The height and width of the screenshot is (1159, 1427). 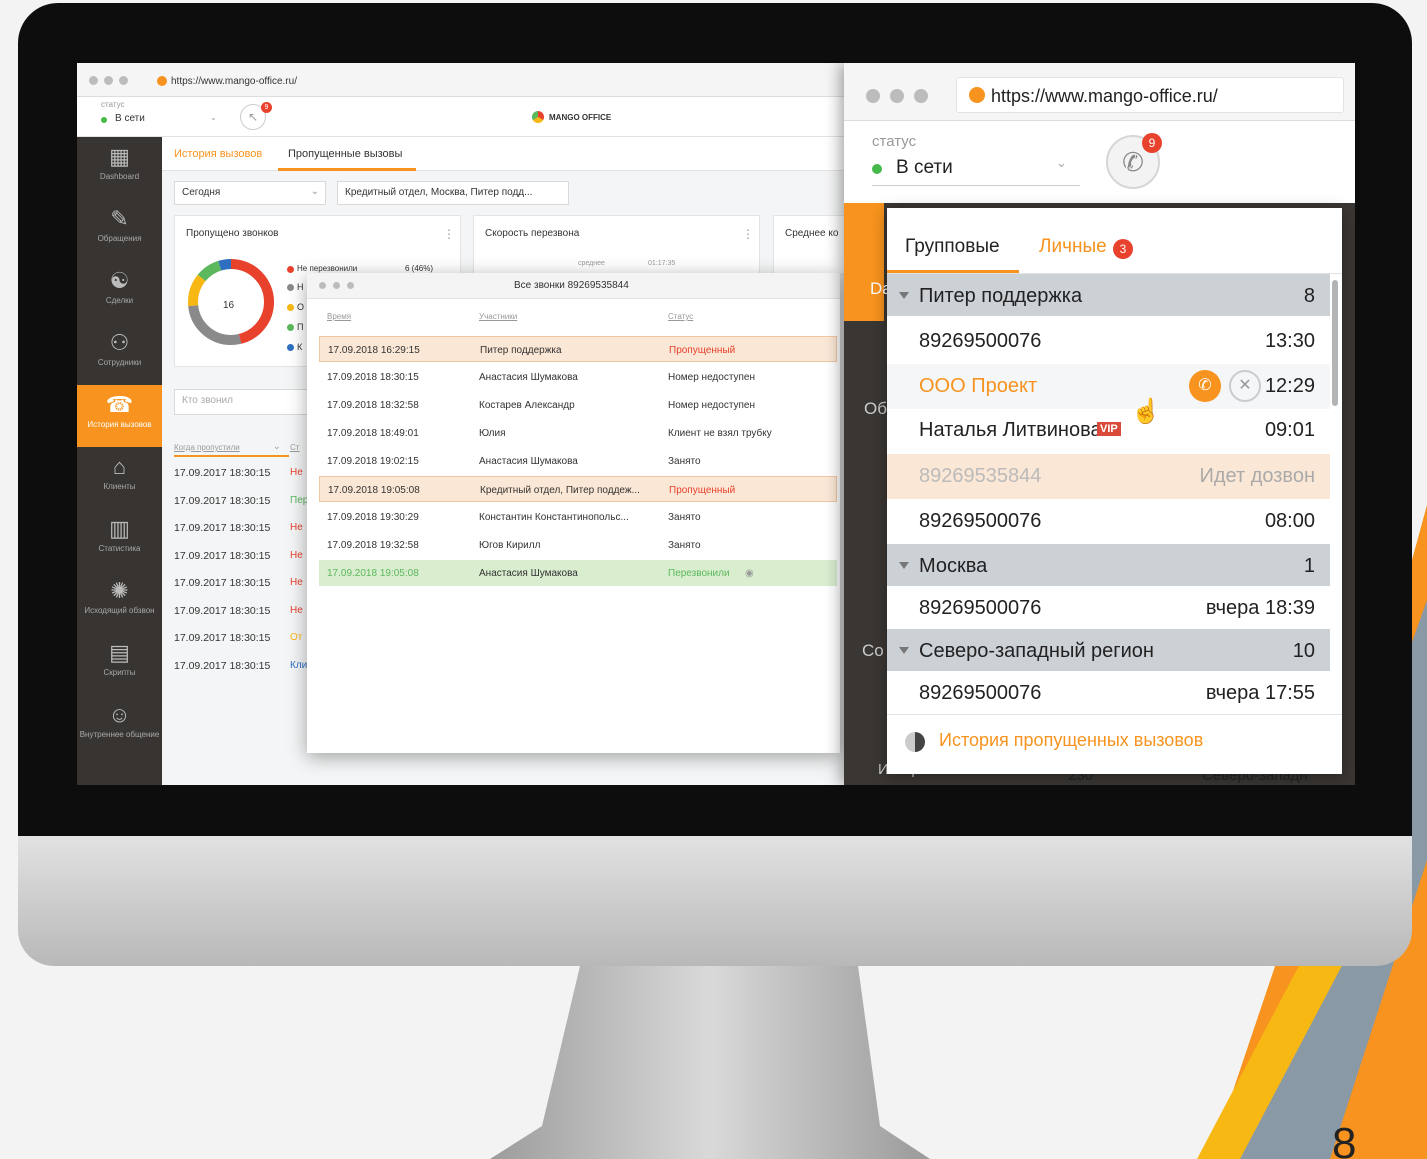 I want to click on row-time: 17.09.2018 19:05:08, so click(x=373, y=573).